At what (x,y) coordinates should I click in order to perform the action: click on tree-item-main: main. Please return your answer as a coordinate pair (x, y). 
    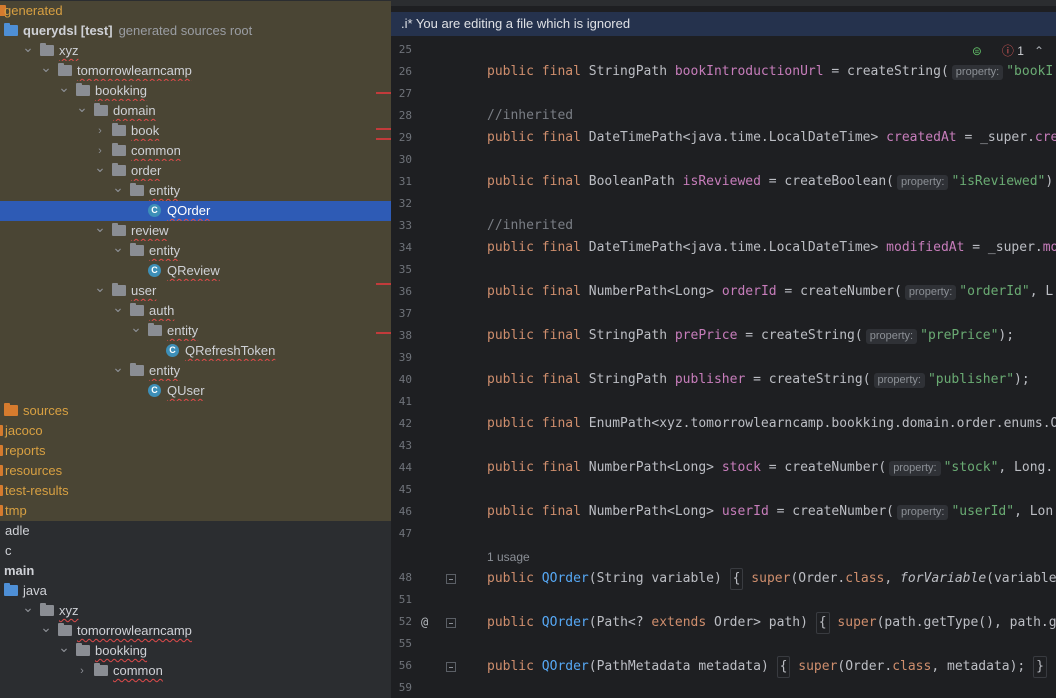
    Looking at the image, I should click on (195, 571).